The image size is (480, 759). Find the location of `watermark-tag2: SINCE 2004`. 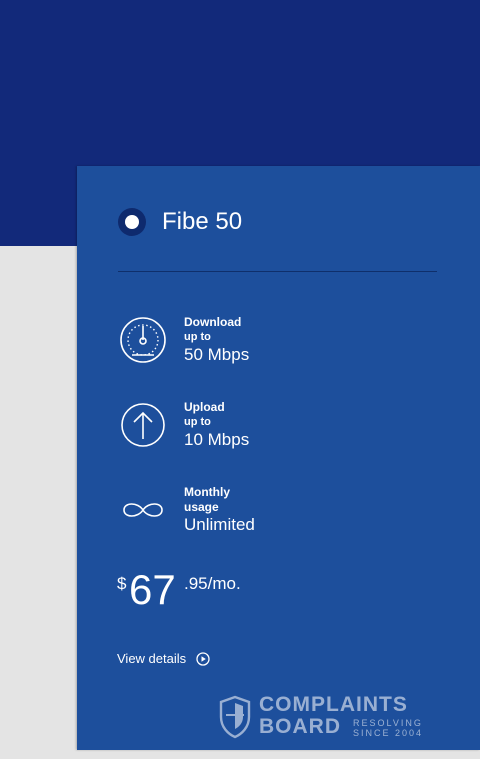

watermark-tag2: SINCE 2004 is located at coordinates (388, 733).